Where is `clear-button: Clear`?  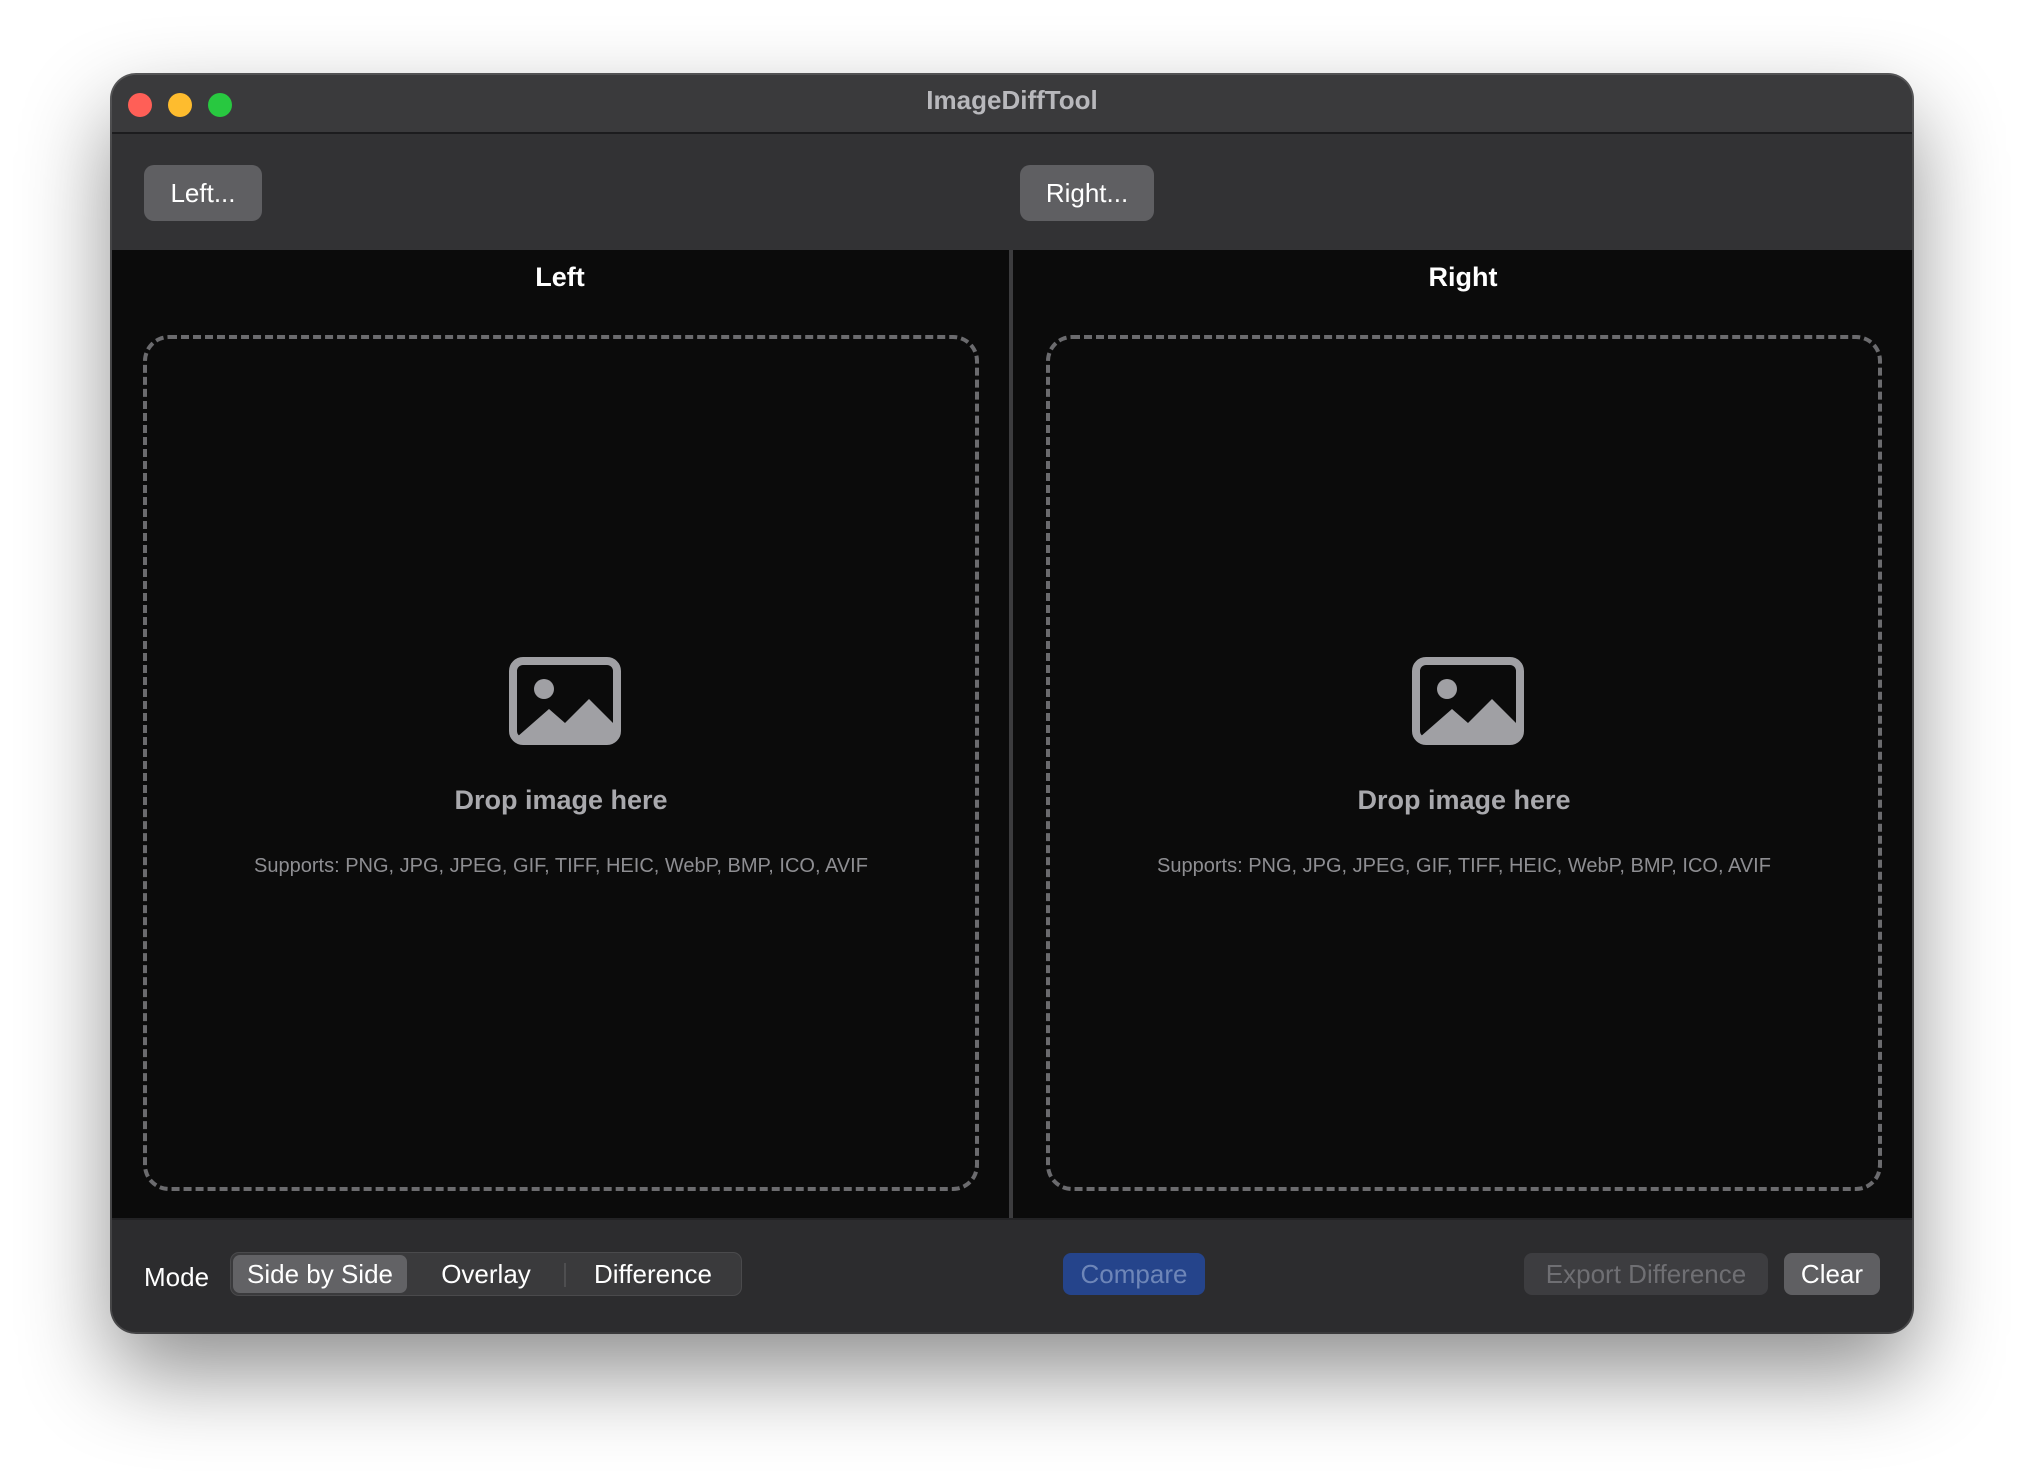 clear-button: Clear is located at coordinates (1832, 1274).